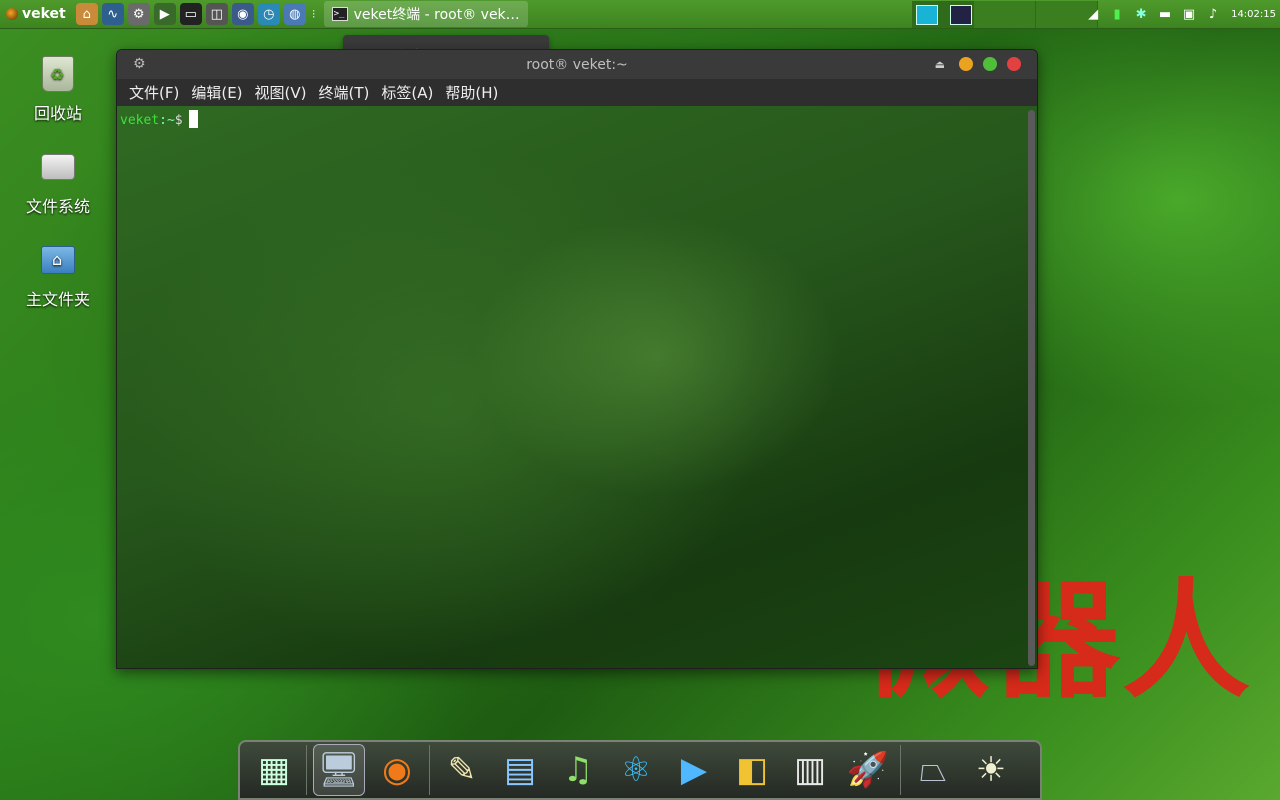 Image resolution: width=1280 pixels, height=800 pixels. Describe the element at coordinates (58, 167) in the screenshot. I see `drive-icon` at that location.